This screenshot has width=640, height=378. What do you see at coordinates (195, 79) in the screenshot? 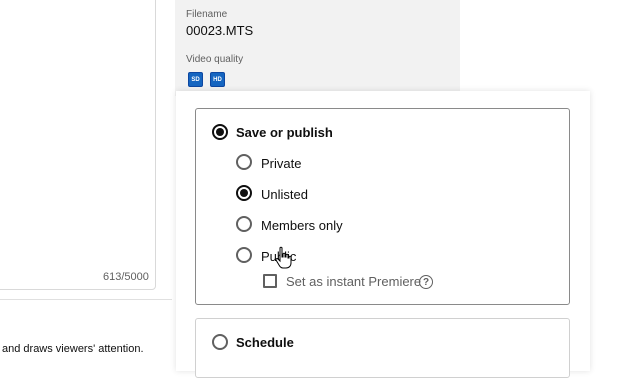
I see `sd-quality-badge: SD` at bounding box center [195, 79].